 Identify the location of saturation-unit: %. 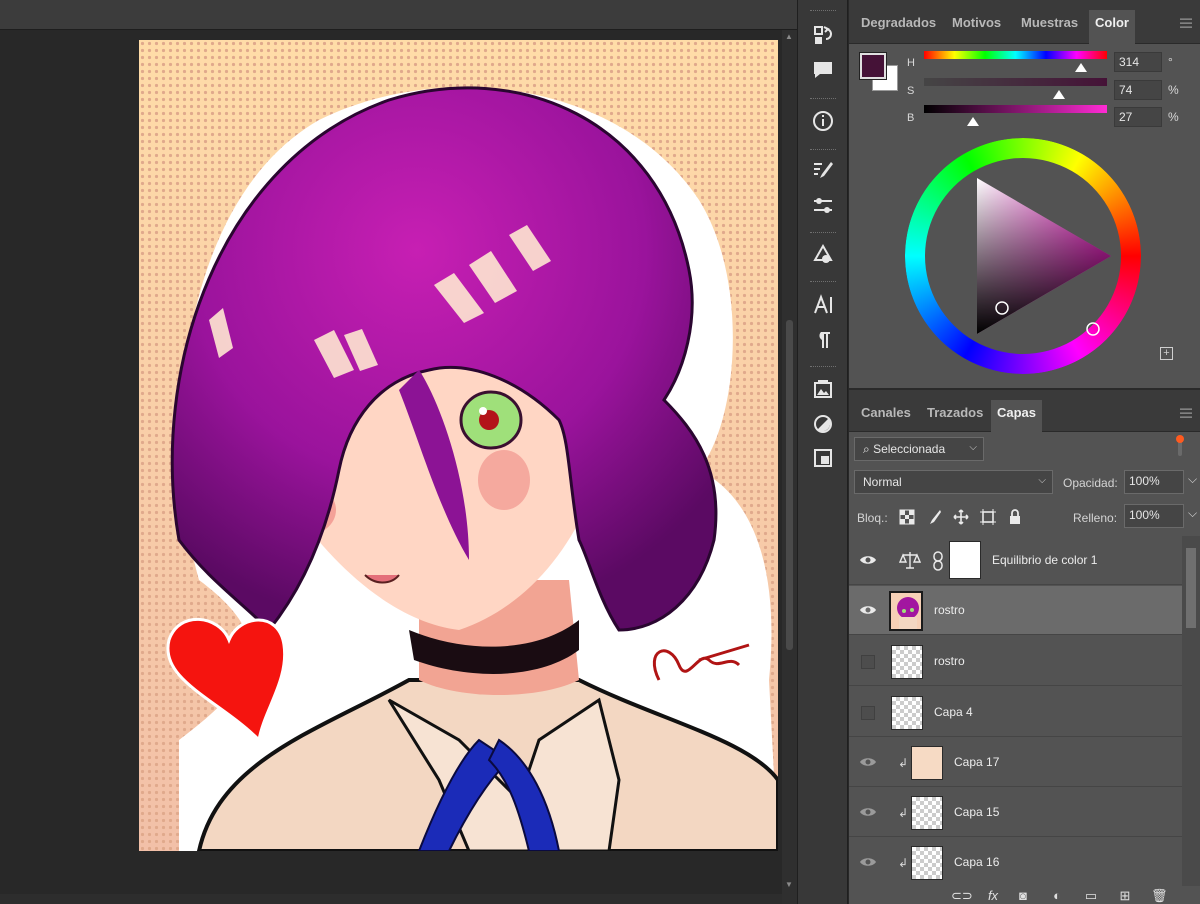
(1173, 90).